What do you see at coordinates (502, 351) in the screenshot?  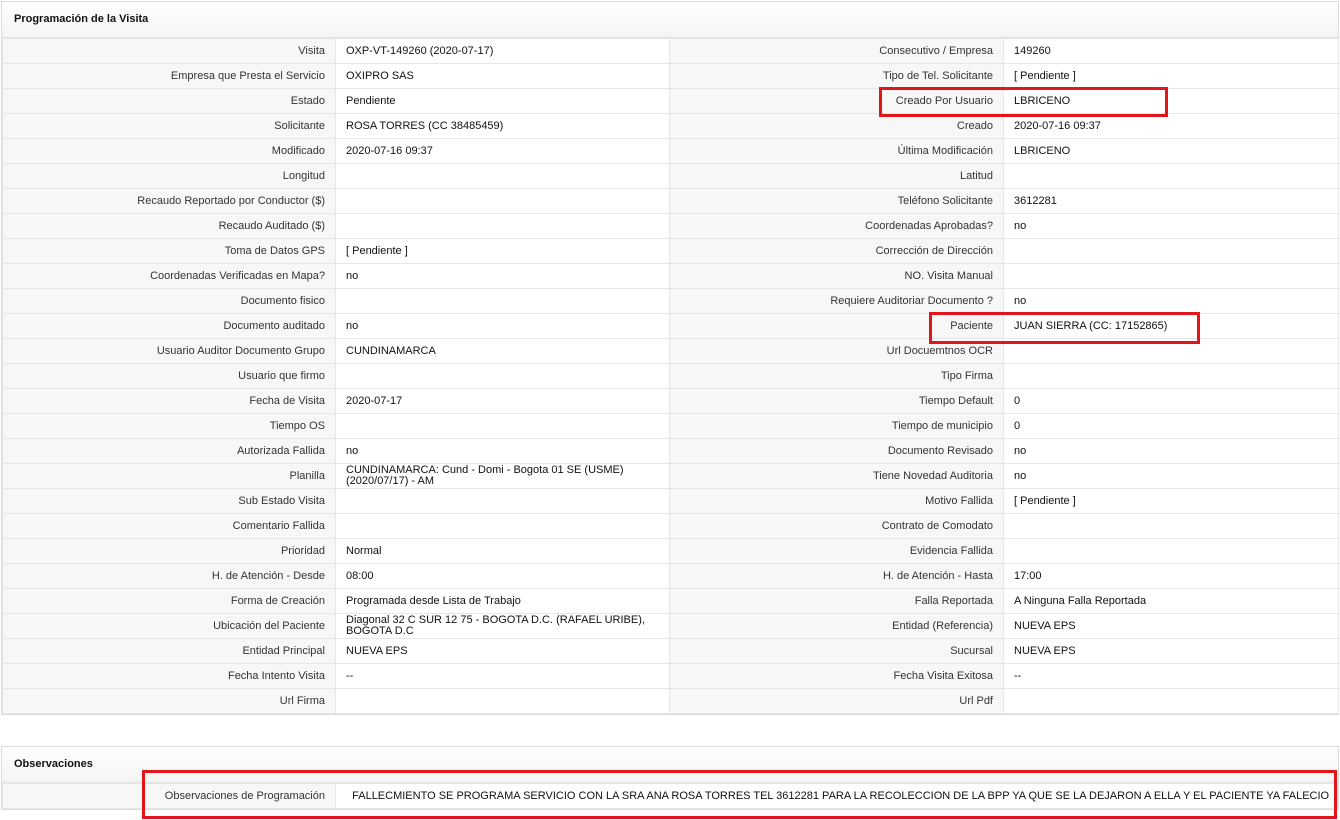 I see `field-value-left: CUNDINAMARCA` at bounding box center [502, 351].